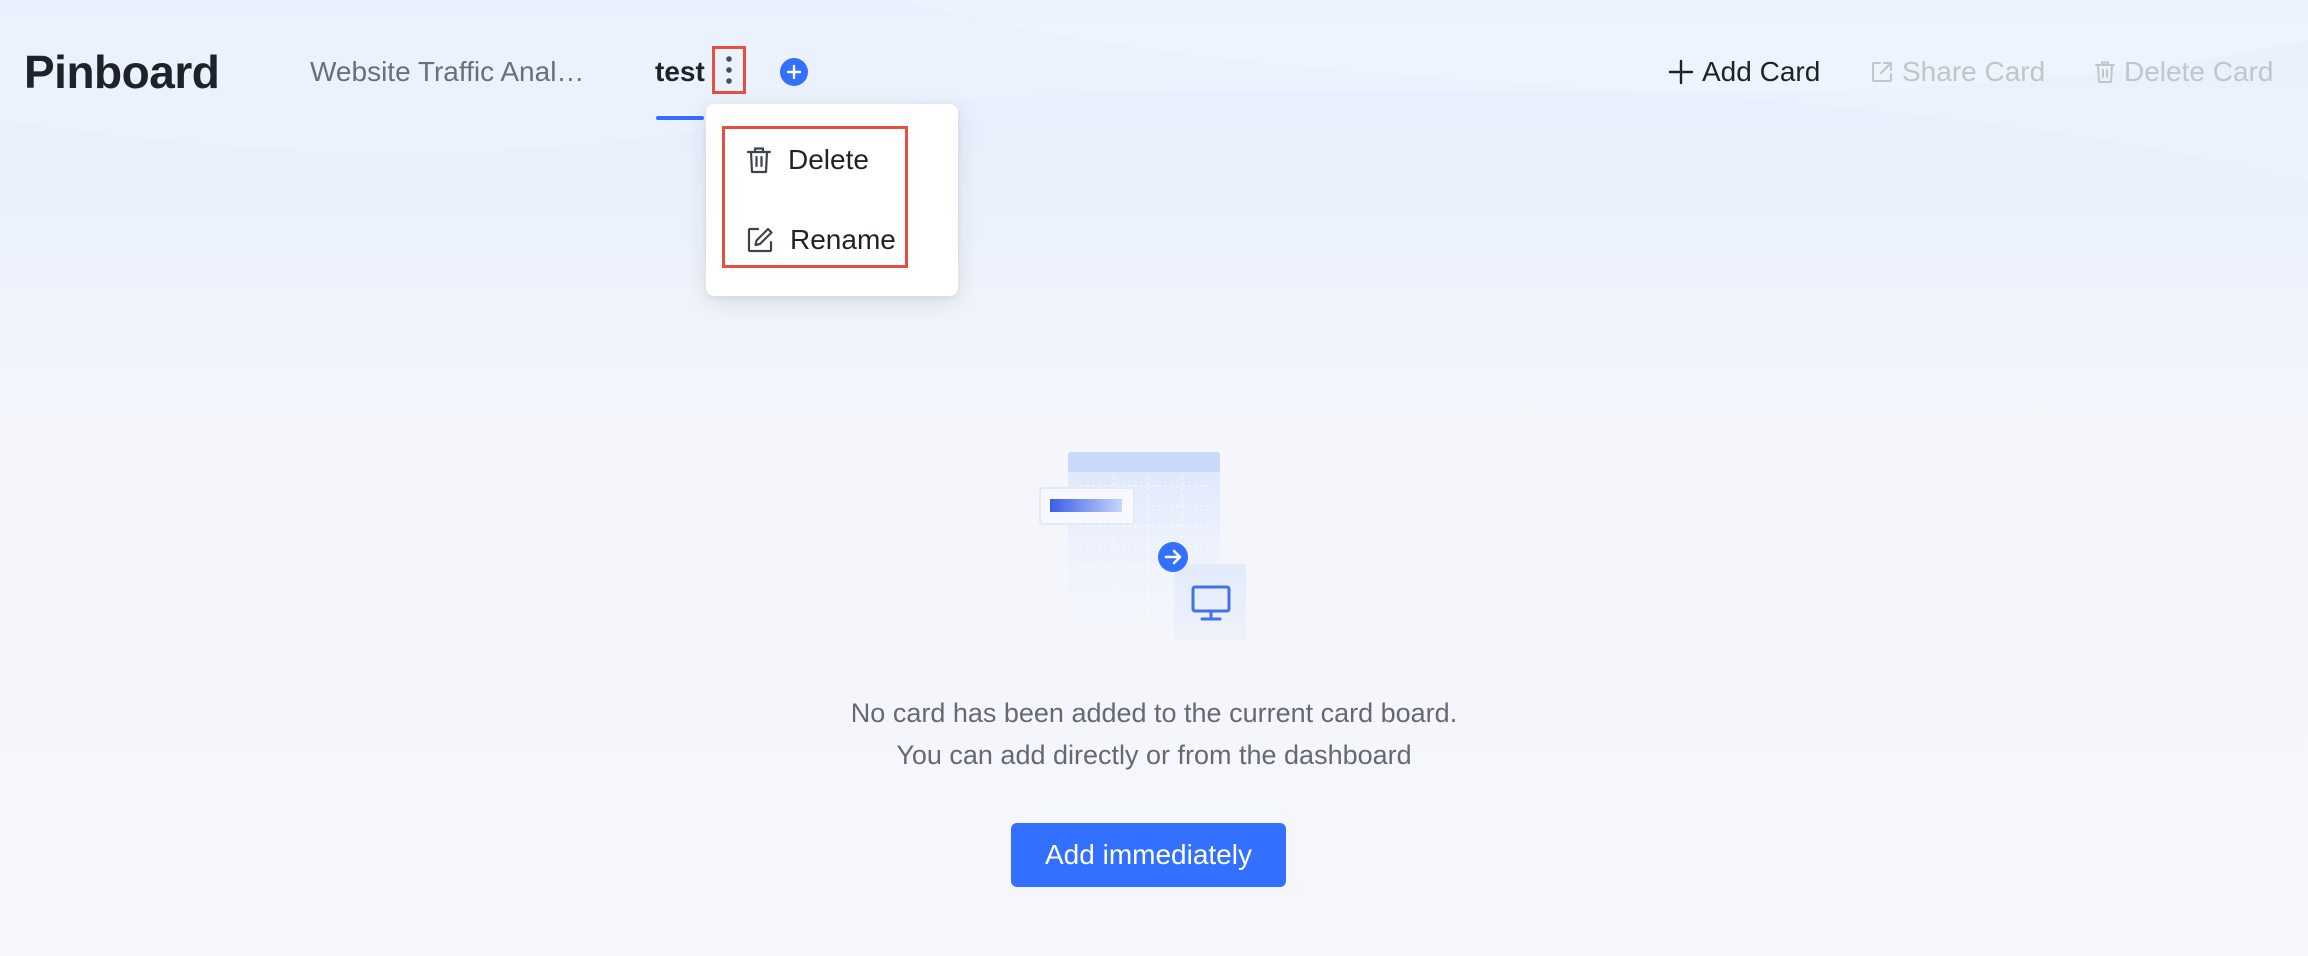 This screenshot has width=2308, height=956. What do you see at coordinates (680, 72) in the screenshot?
I see `tab-test: test` at bounding box center [680, 72].